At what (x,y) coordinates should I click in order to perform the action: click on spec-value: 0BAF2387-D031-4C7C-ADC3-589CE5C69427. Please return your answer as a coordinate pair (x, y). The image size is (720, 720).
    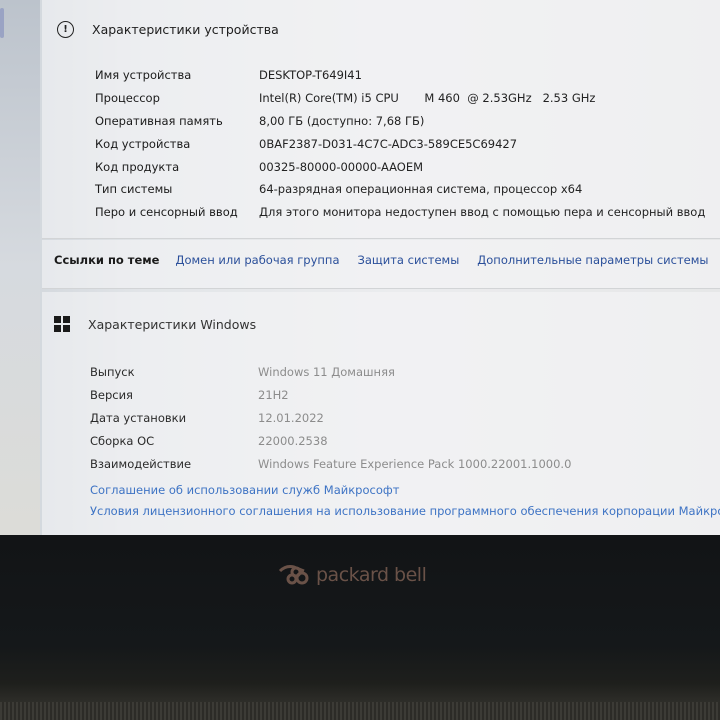
    Looking at the image, I should click on (388, 144).